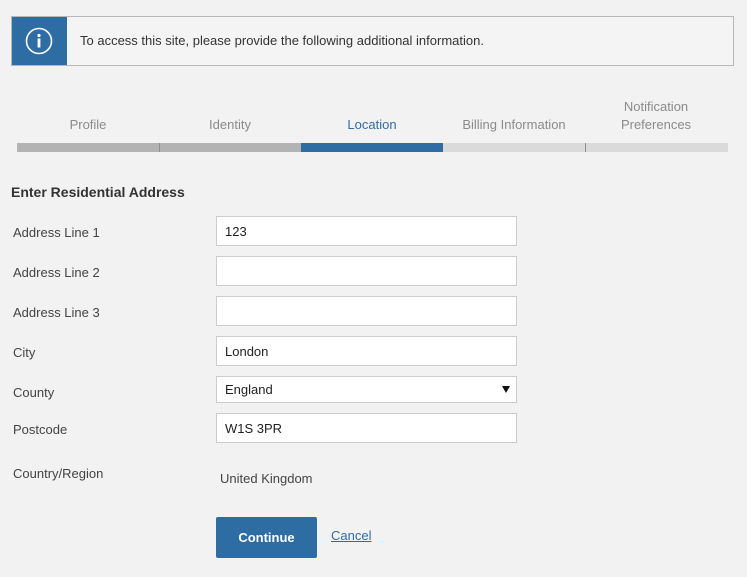  I want to click on county-label: County, so click(34, 392).